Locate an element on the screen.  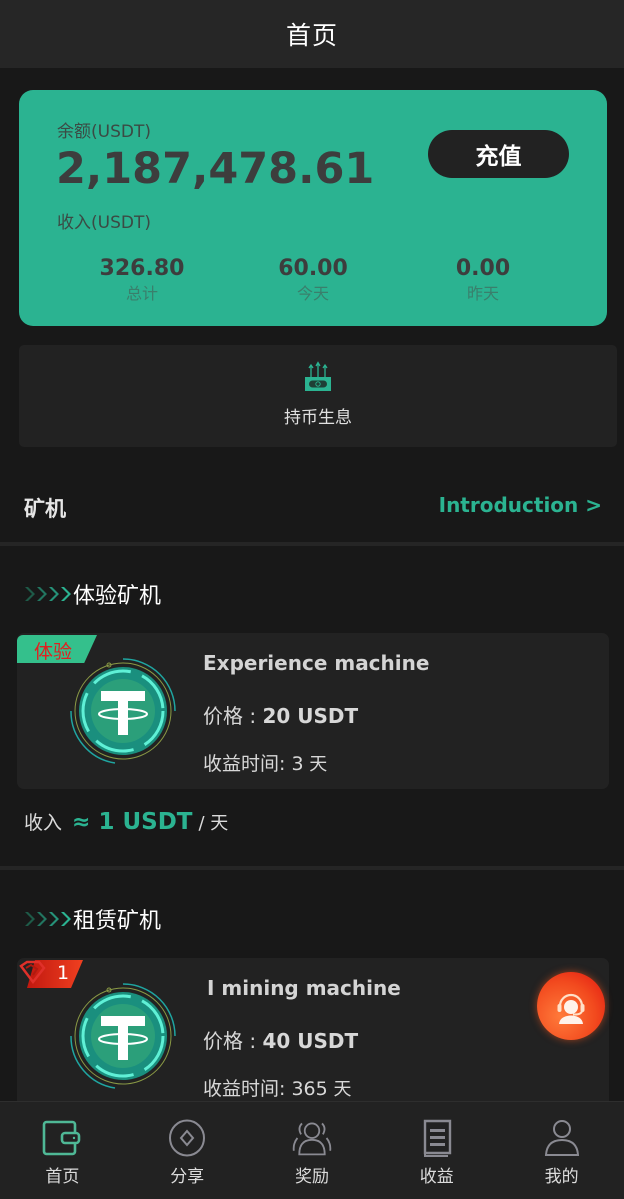
income-value: 1 USDT is located at coordinates (145, 822).